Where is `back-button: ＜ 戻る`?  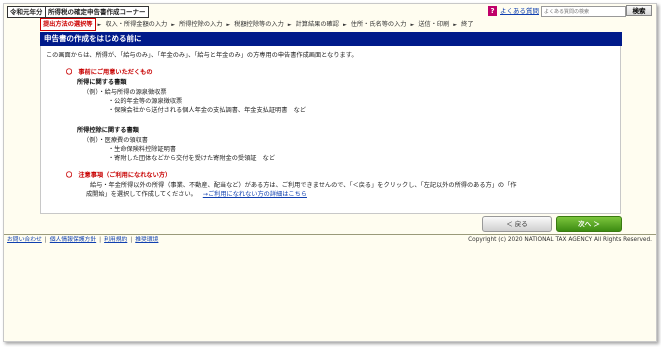 back-button: ＜ 戻る is located at coordinates (517, 224).